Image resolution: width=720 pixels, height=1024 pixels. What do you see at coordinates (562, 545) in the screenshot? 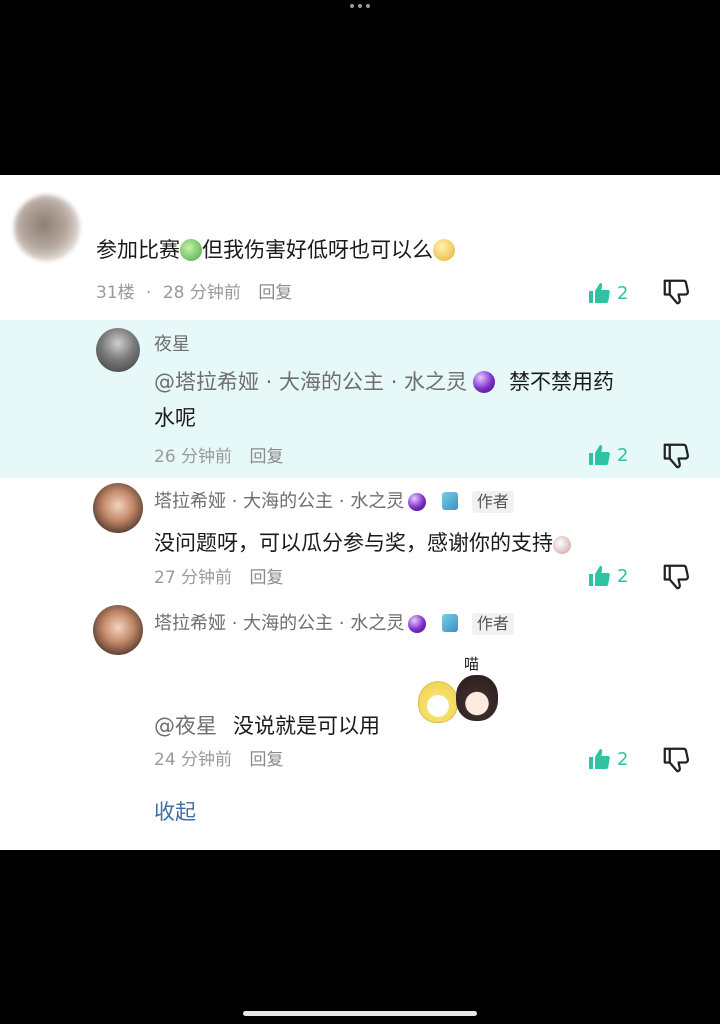
I see `chick-emoji-icon` at bounding box center [562, 545].